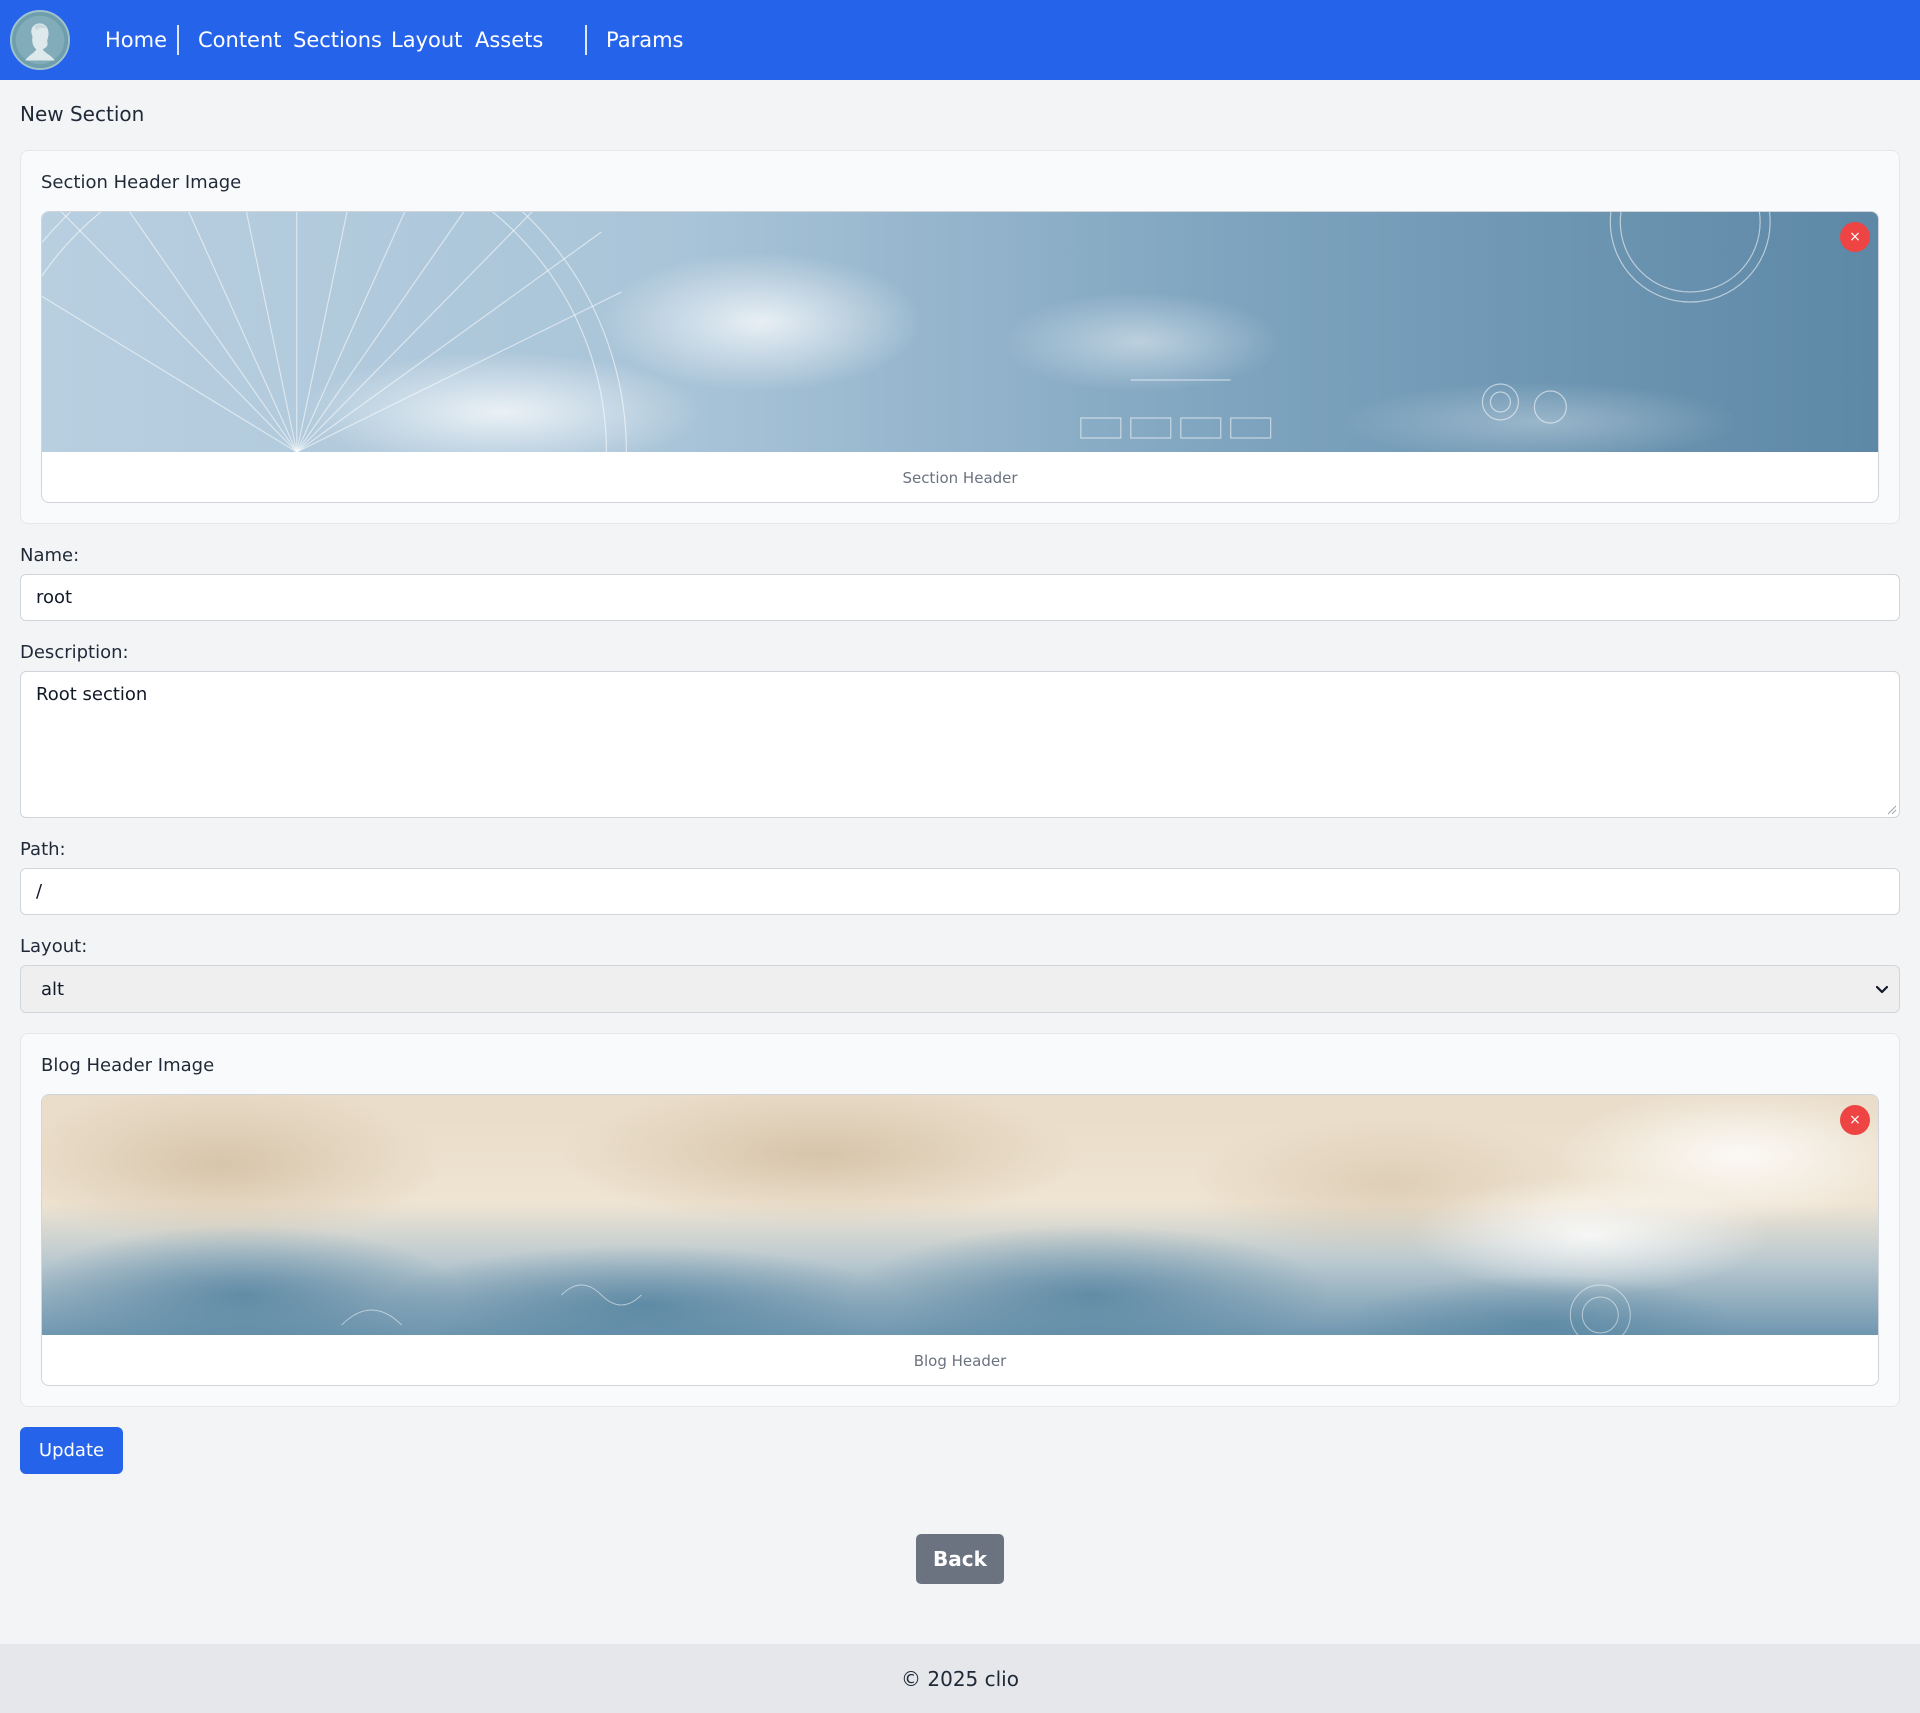  Describe the element at coordinates (1891, 809) in the screenshot. I see `resize-grip-icon` at that location.